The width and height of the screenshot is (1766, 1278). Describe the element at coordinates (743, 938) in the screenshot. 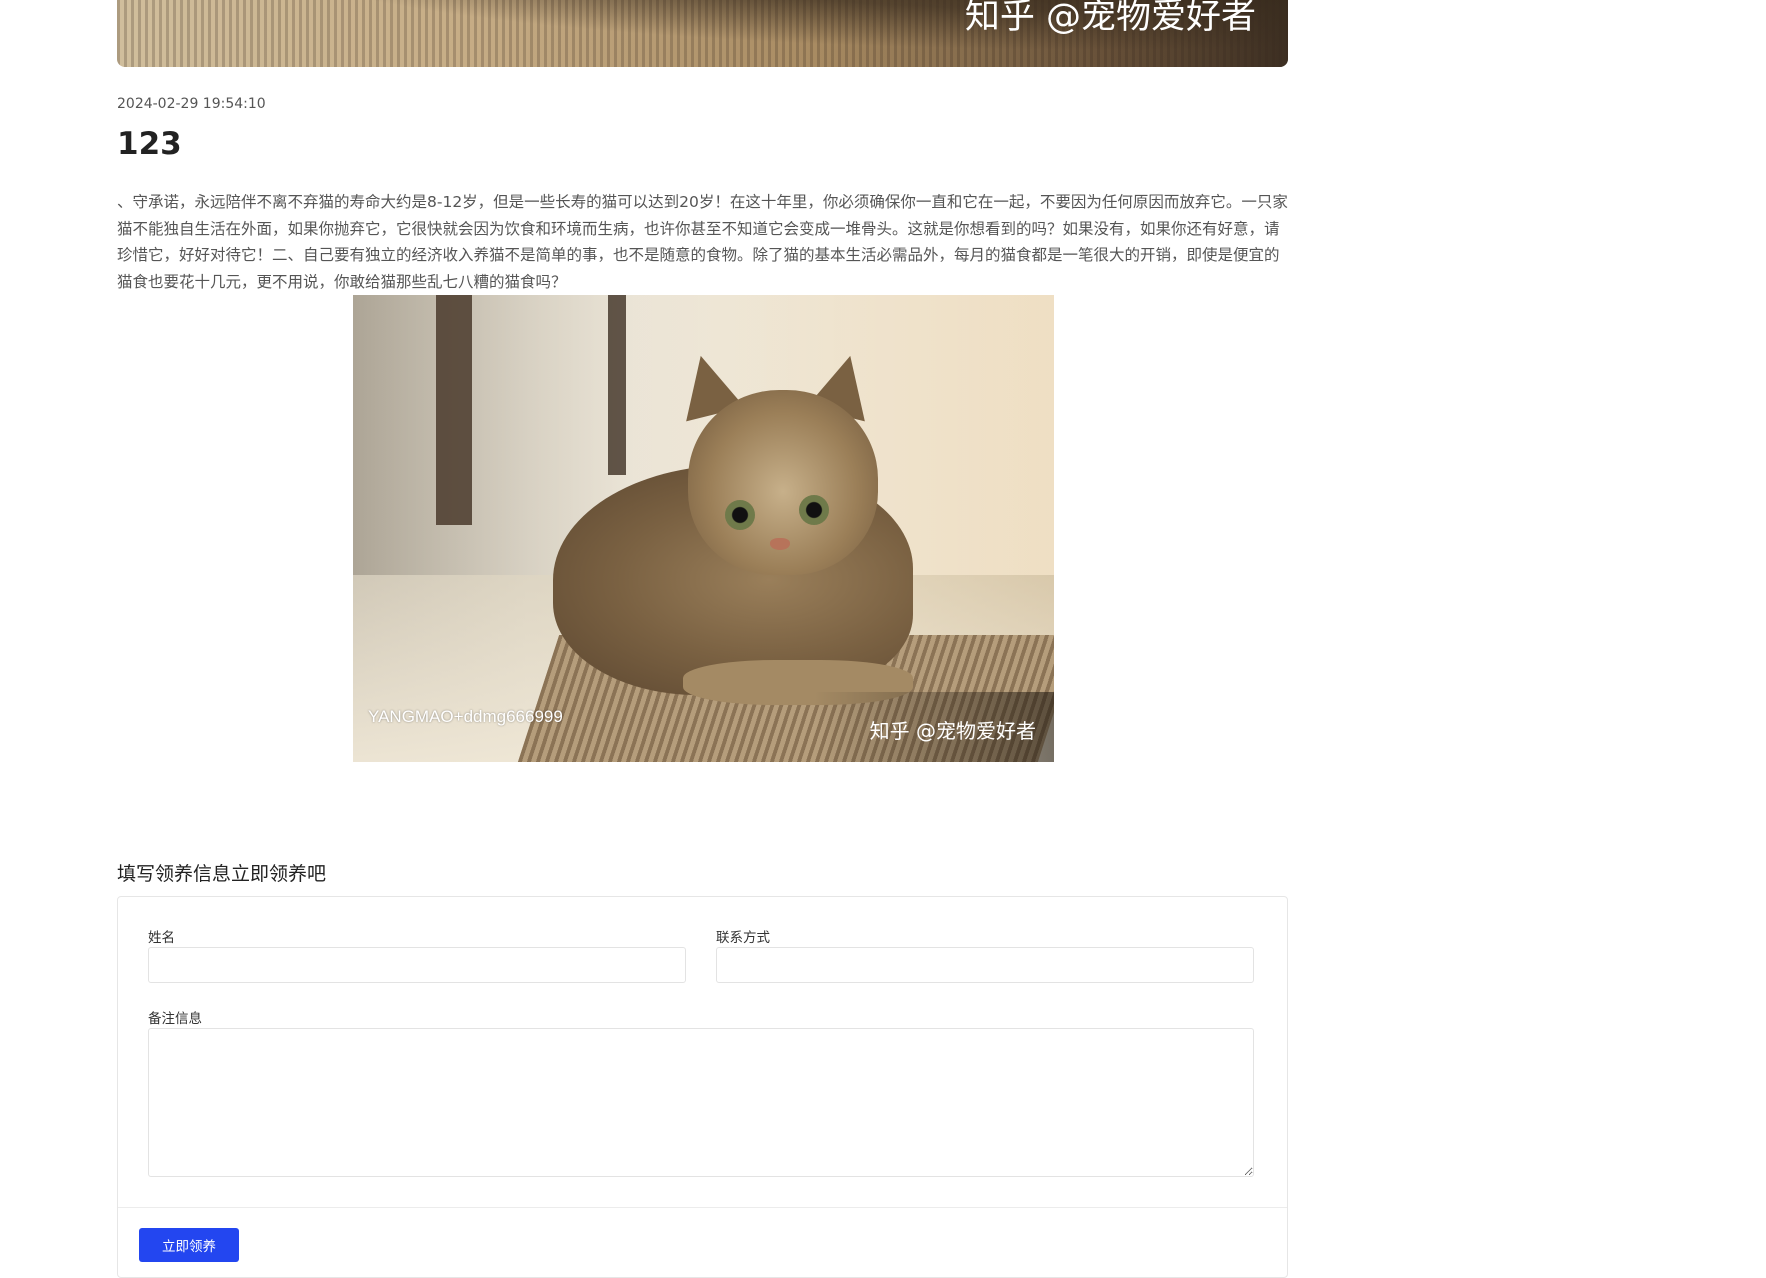

I see `contact-label: 联系方式` at that location.